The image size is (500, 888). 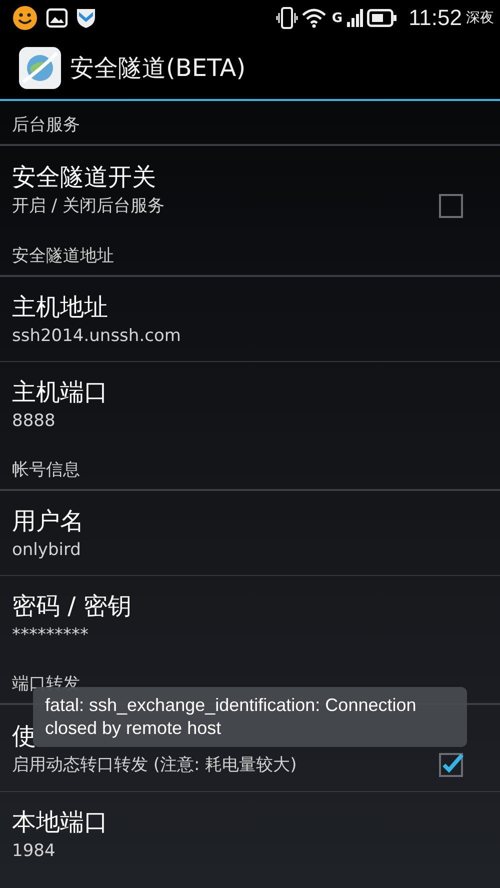 What do you see at coordinates (435, 18) in the screenshot?
I see `clock-time: 11:52` at bounding box center [435, 18].